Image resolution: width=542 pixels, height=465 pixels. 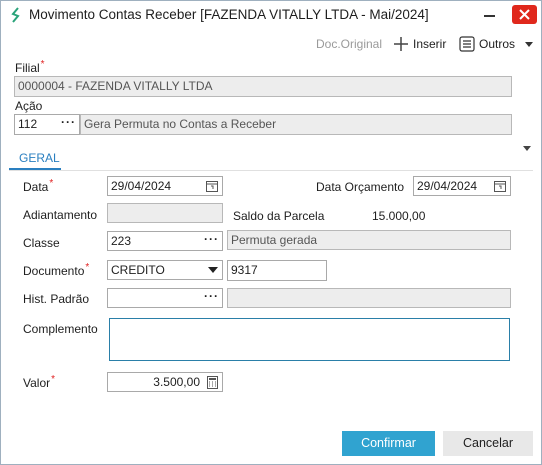 I want to click on plus-icon, so click(x=401, y=44).